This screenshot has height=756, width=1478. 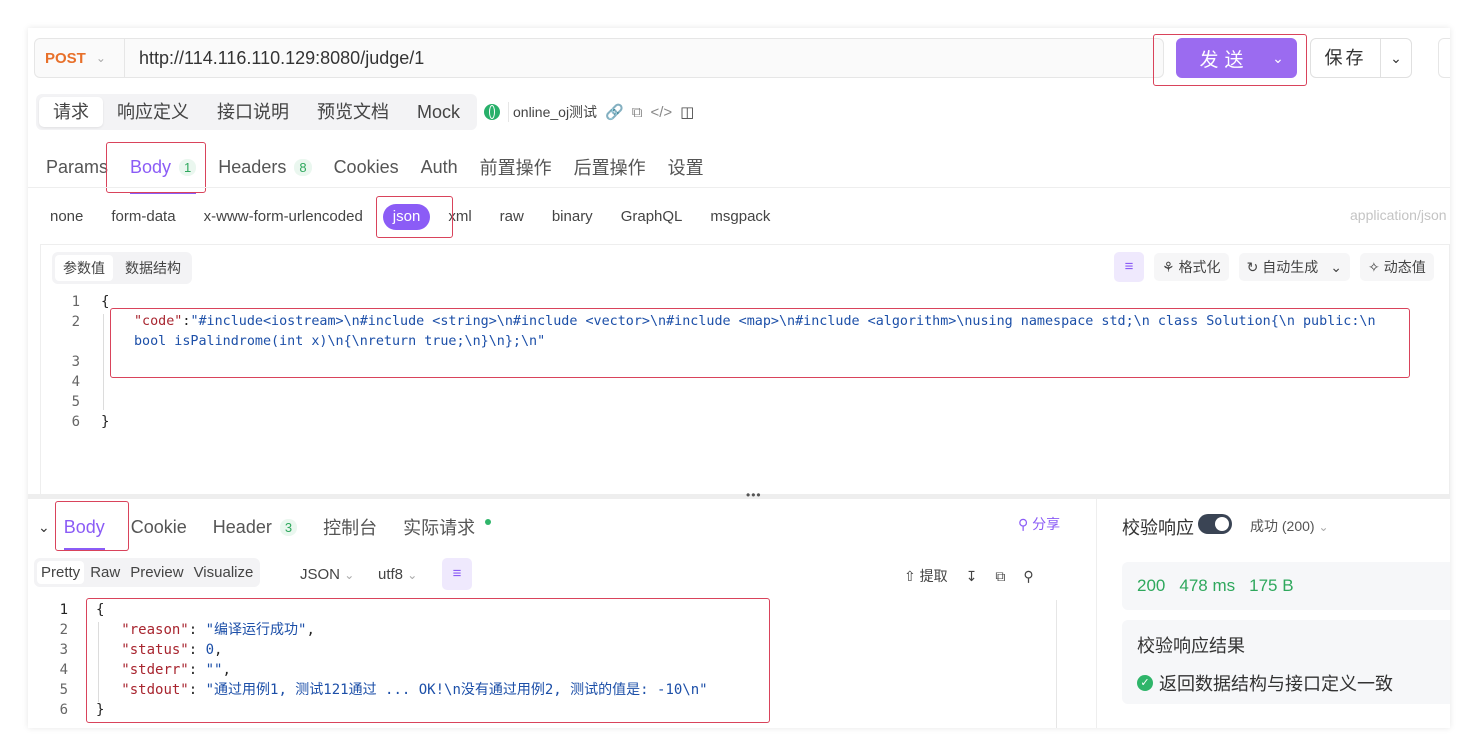 What do you see at coordinates (552, 112) in the screenshot?
I see `environment-name: online_oj测试` at bounding box center [552, 112].